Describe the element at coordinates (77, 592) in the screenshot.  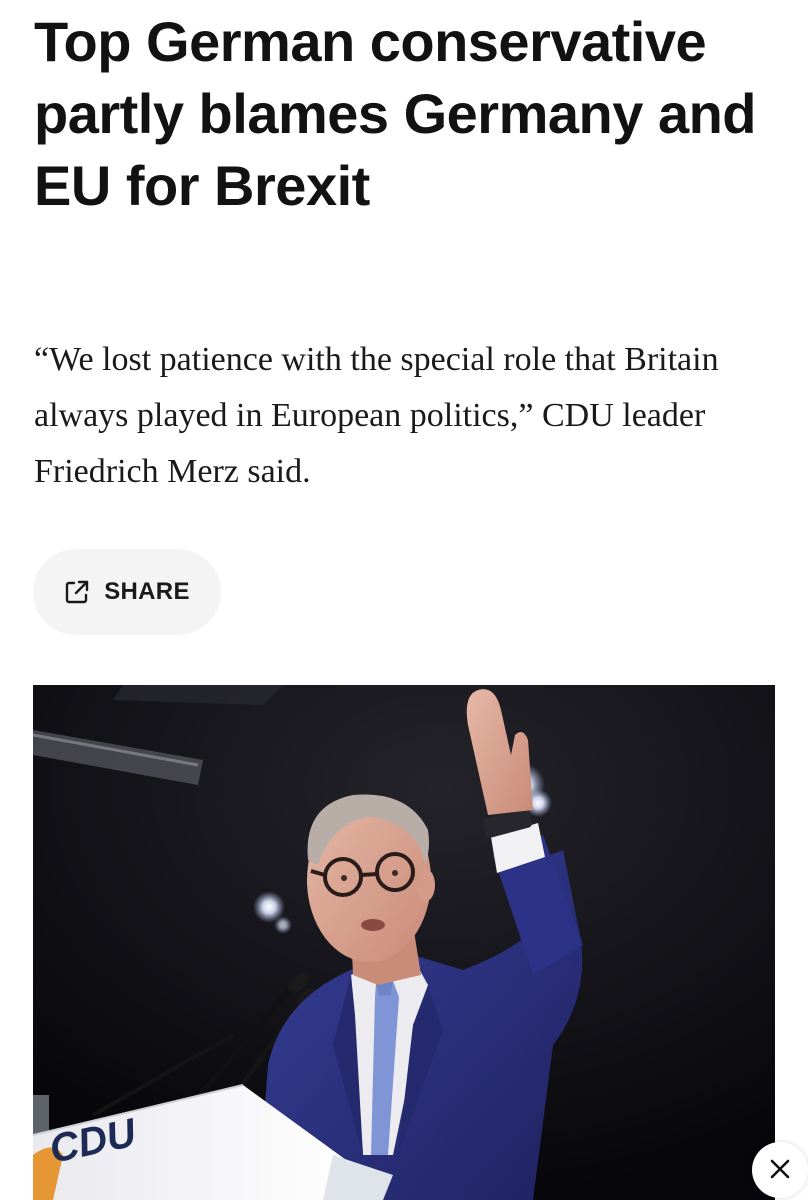
I see `external-share-icon` at that location.